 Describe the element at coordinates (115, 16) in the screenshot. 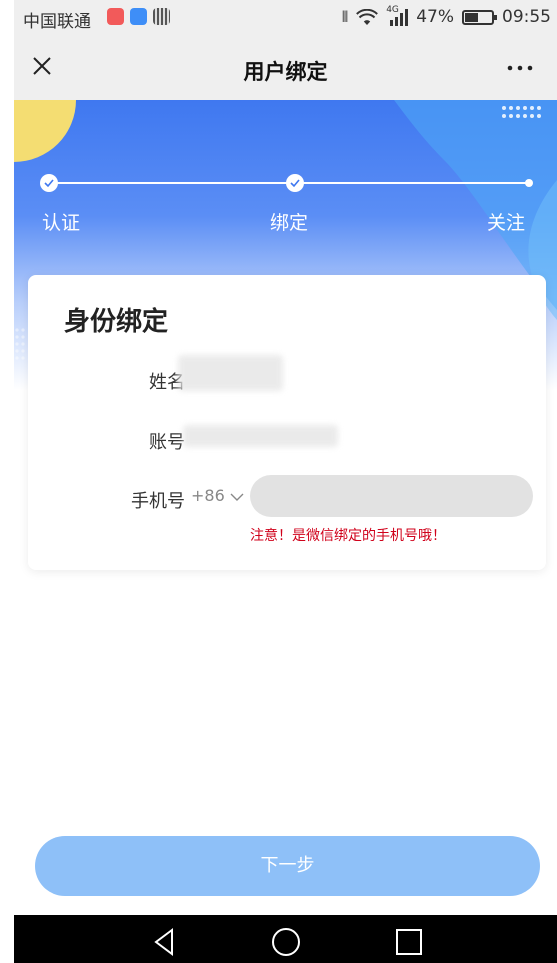

I see `red-app-icon` at that location.